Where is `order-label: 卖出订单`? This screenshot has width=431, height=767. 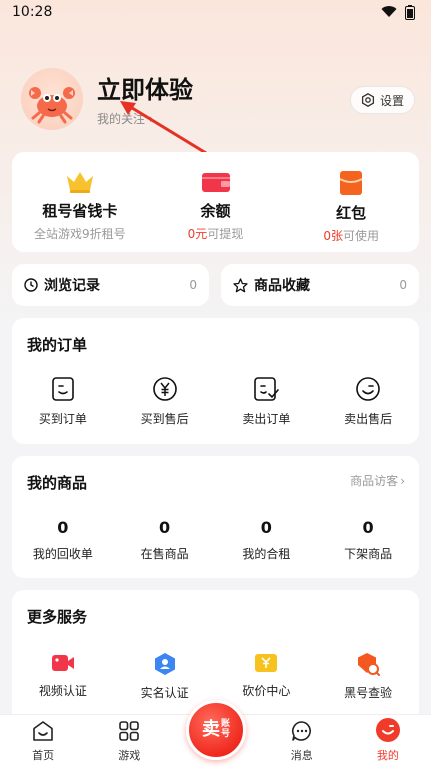
order-label: 卖出订单 is located at coordinates (266, 419).